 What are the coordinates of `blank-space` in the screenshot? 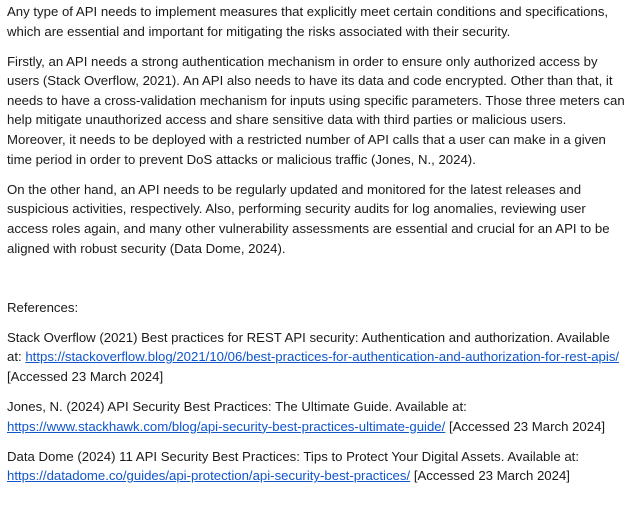 It's located at (317, 283).